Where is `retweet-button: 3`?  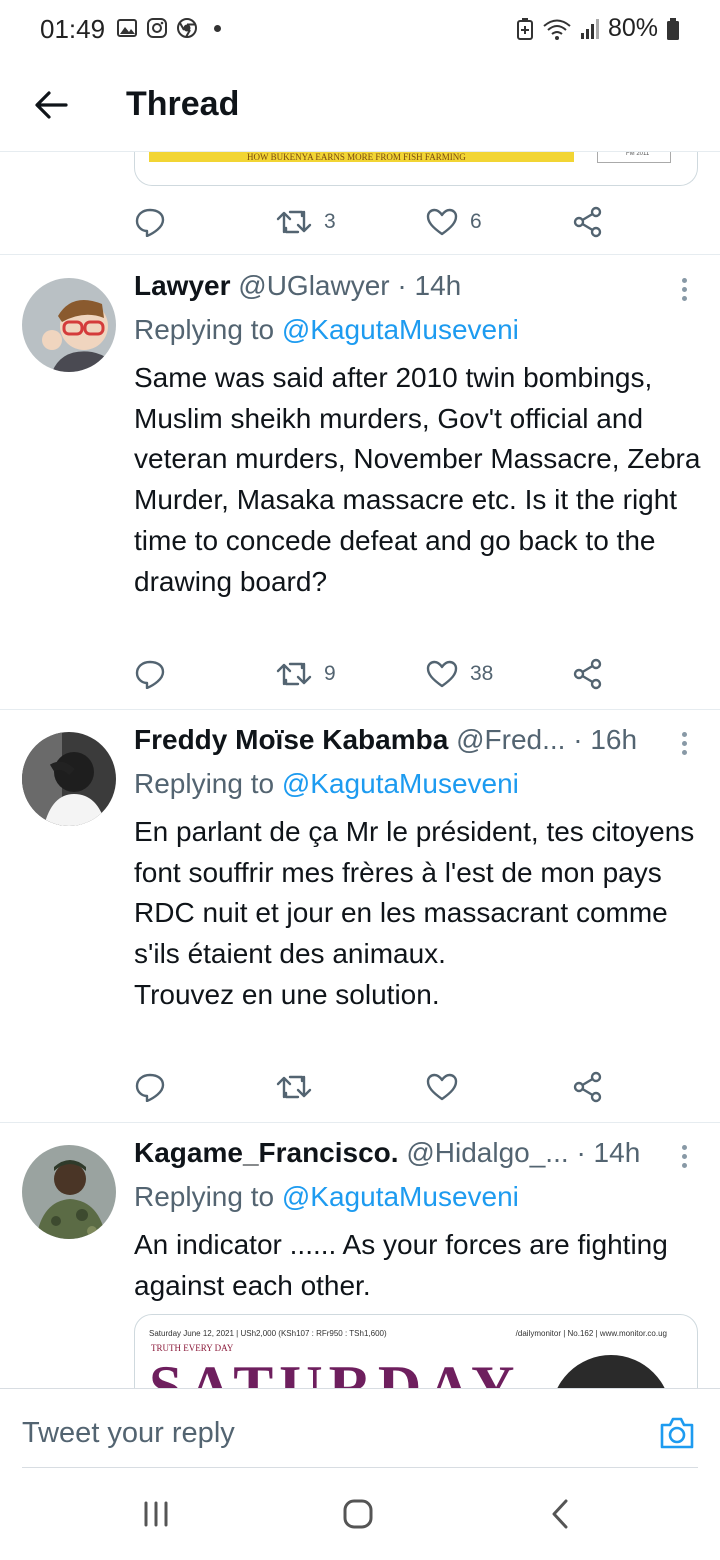
retweet-button: 3 is located at coordinates (306, 222).